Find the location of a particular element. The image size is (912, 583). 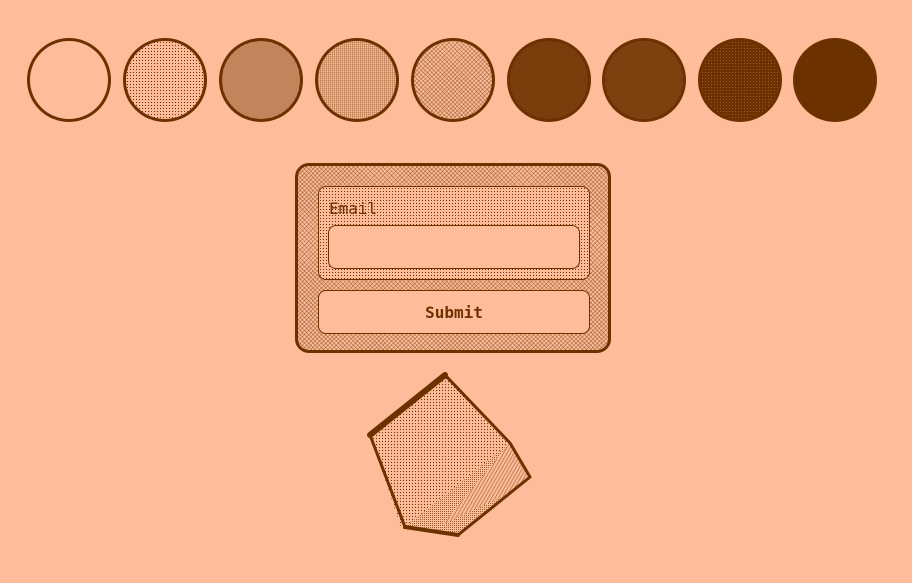

swatch-solid is located at coordinates (835, 80).